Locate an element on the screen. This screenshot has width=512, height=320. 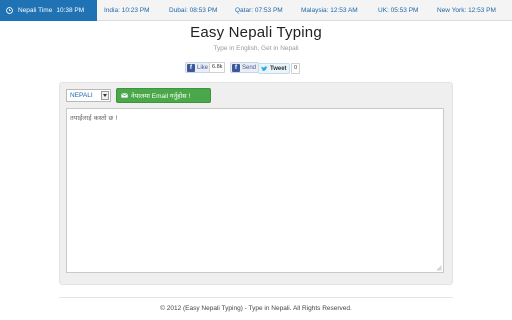
facebook-like-button: f Like is located at coordinates (198, 67).